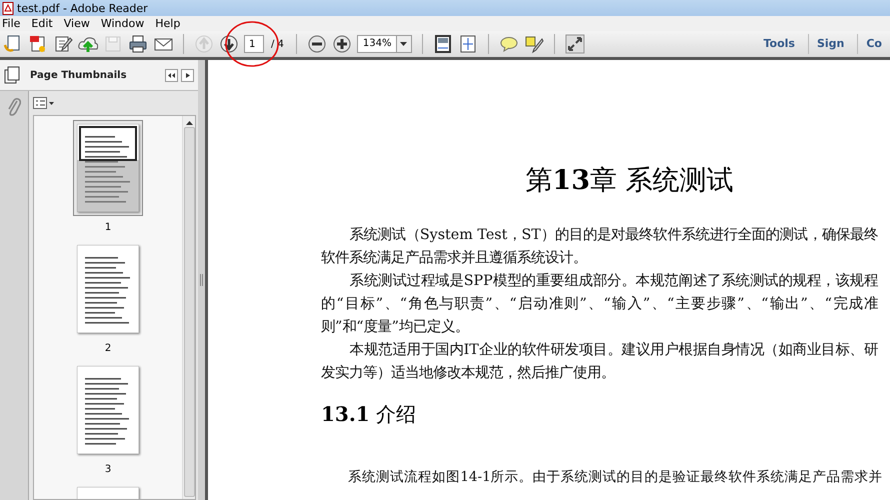  Describe the element at coordinates (574, 44) in the screenshot. I see `expand-icon` at that location.